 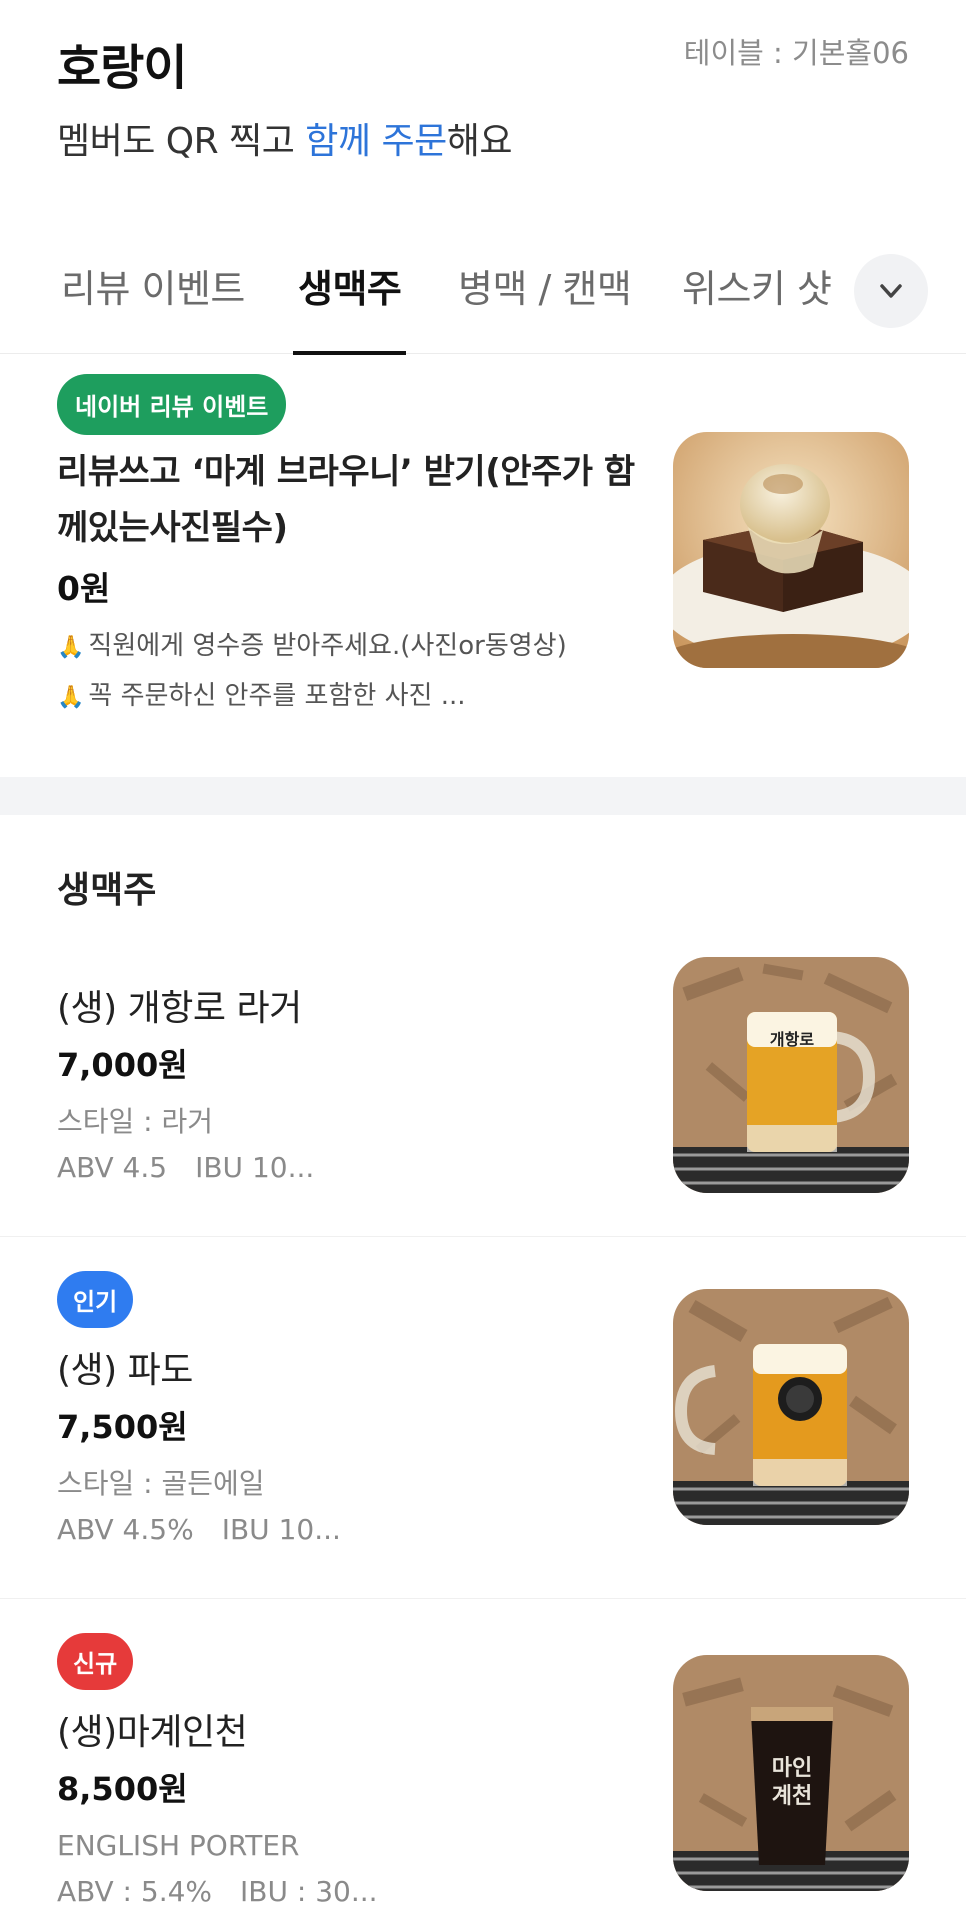 I want to click on beer-photo: 개항로, so click(x=791, y=1075).